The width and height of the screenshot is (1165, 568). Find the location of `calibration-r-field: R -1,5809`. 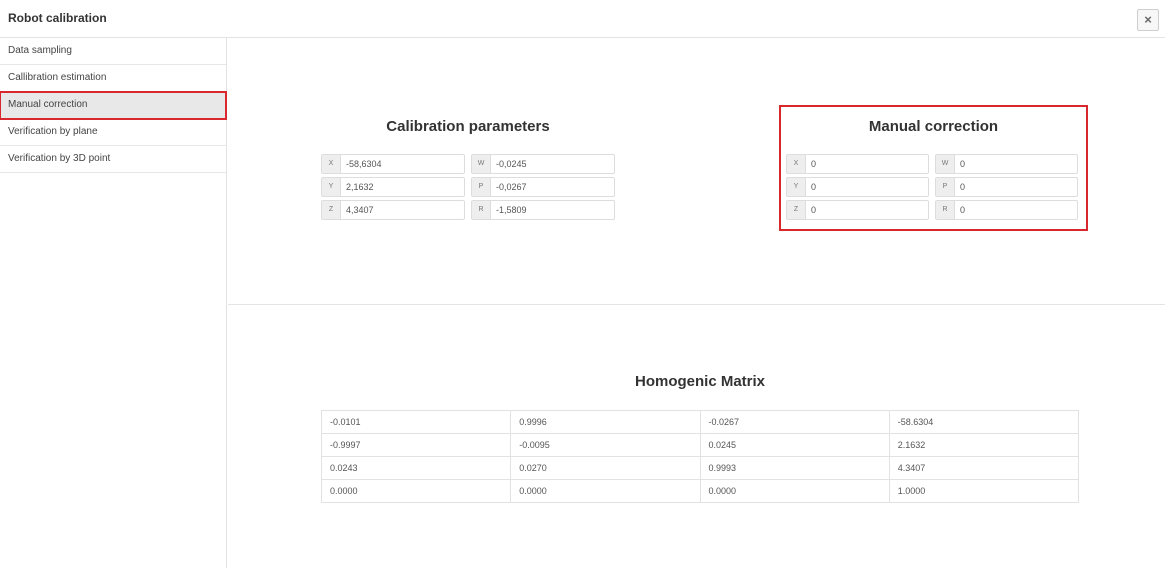

calibration-r-field: R -1,5809 is located at coordinates (543, 210).